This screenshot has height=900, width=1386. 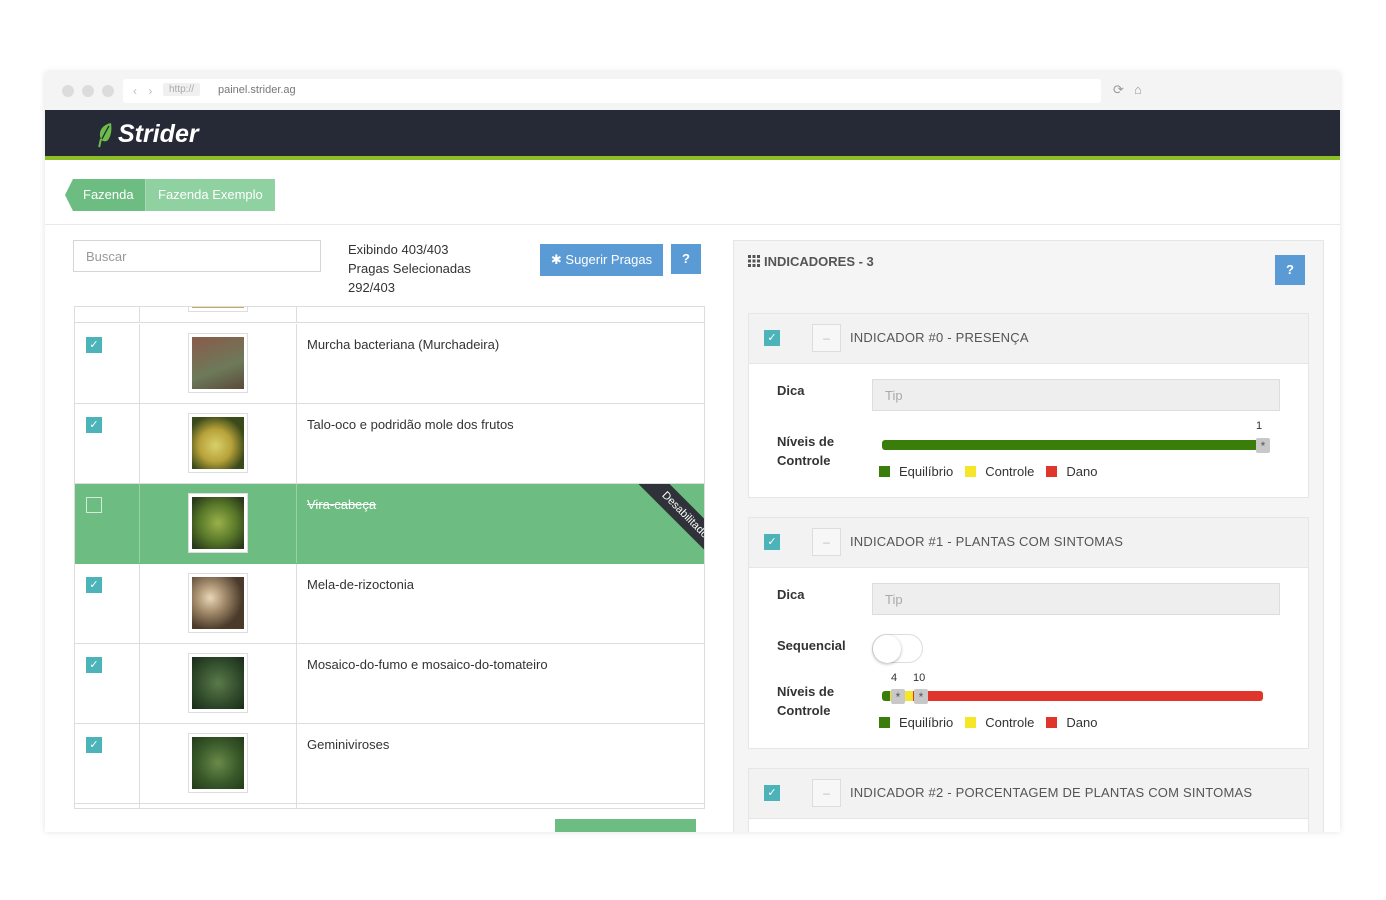 What do you see at coordinates (182, 89) in the screenshot?
I see `url-protocol: http://` at bounding box center [182, 89].